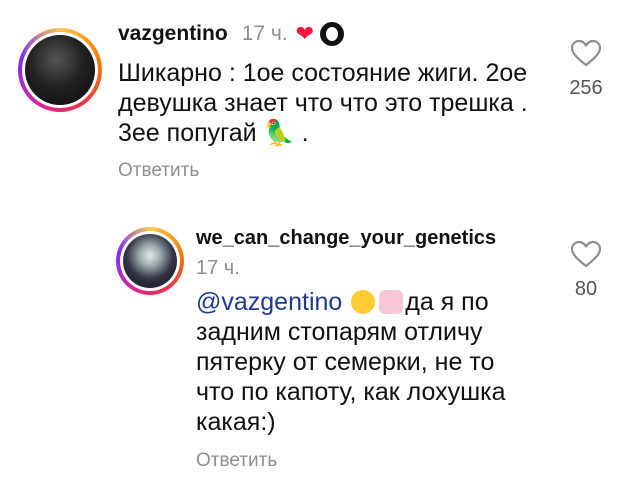  What do you see at coordinates (351, 392) in the screenshot?
I see `comment-text-line: что по капоту, как лохушка` at bounding box center [351, 392].